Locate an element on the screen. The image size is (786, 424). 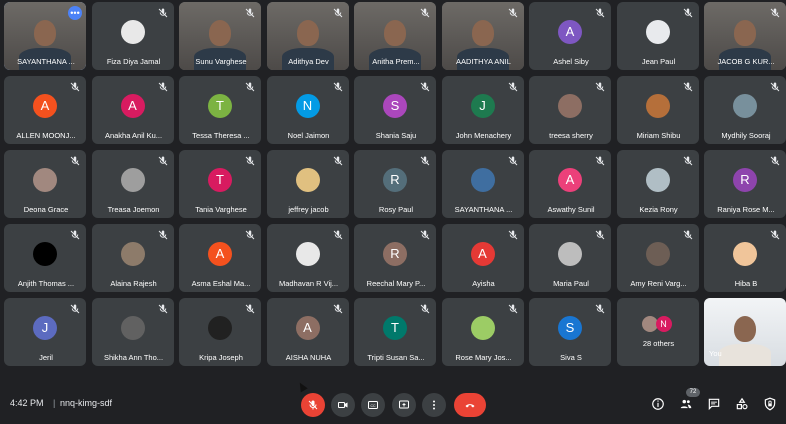
participant-tile-jean-paul: Jean Paul is located at coordinates (657, 36).